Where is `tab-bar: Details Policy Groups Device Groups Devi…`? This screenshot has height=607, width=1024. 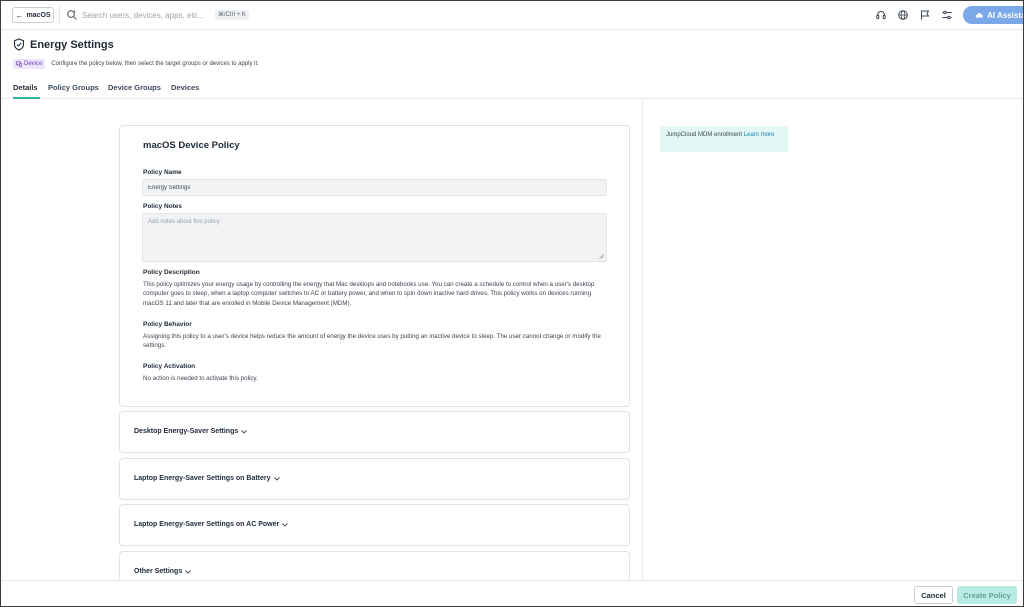
tab-bar: Details Policy Groups Device Groups Devi… is located at coordinates (512, 87).